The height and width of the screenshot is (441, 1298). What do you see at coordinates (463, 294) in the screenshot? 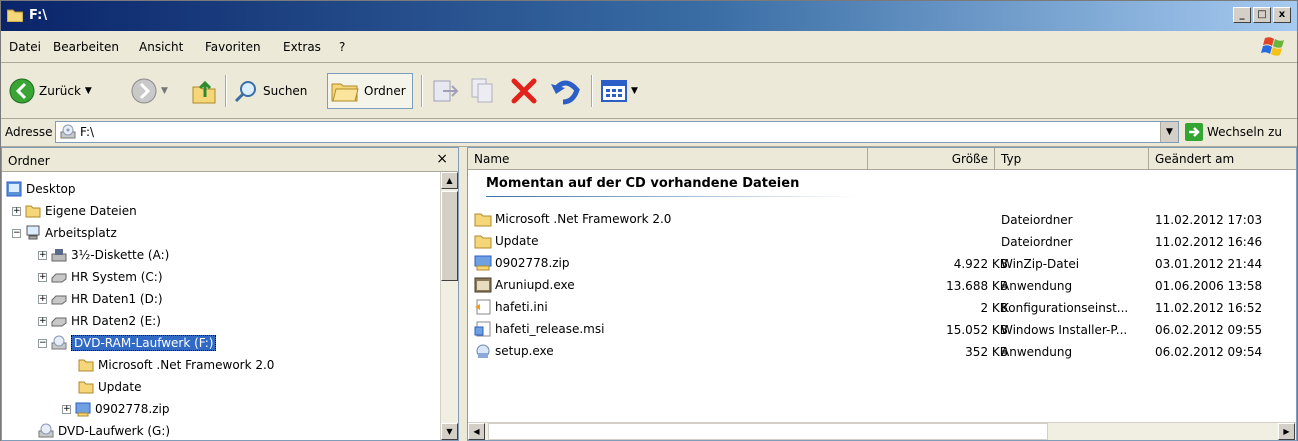
I see `pane-splitter` at bounding box center [463, 294].